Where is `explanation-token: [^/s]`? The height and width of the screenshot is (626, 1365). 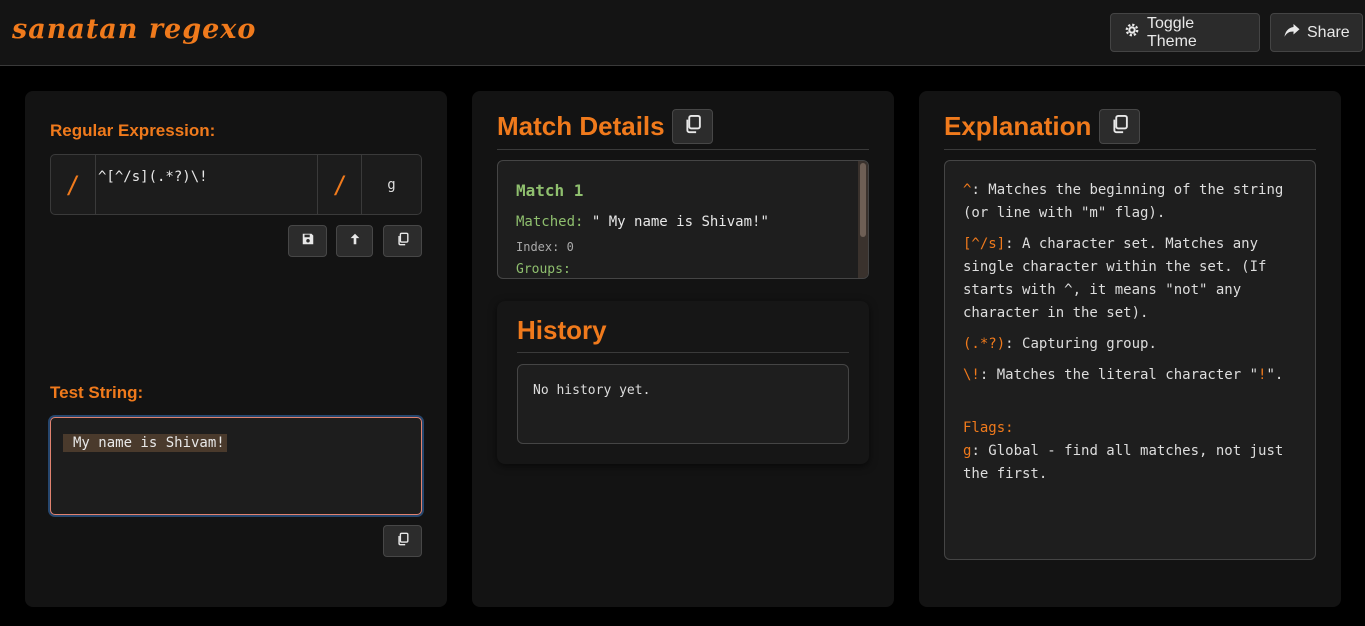 explanation-token: [^/s] is located at coordinates (984, 244).